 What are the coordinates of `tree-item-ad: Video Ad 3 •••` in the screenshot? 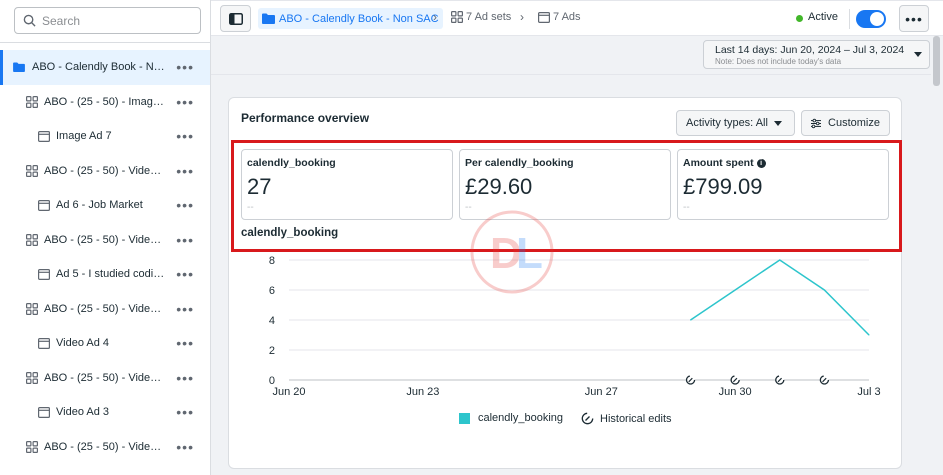 It's located at (105, 412).